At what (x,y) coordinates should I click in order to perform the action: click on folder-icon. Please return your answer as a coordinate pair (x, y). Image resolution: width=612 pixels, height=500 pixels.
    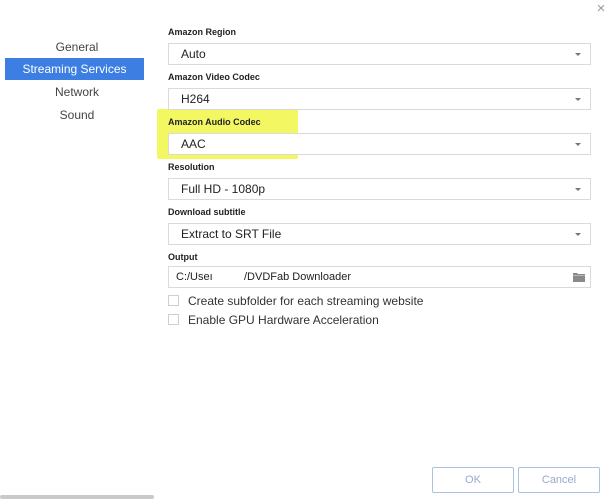
    Looking at the image, I should click on (579, 277).